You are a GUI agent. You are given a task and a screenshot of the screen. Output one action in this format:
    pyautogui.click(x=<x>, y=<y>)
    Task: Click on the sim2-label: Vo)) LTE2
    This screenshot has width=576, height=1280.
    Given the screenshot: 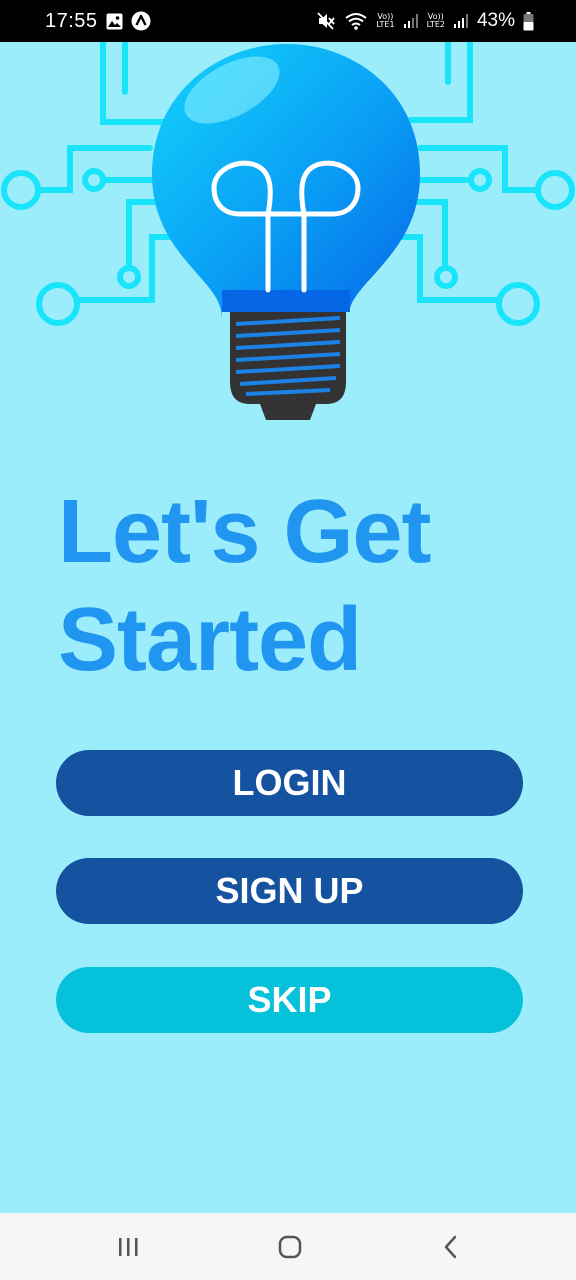 What is the action you would take?
    pyautogui.click(x=436, y=21)
    